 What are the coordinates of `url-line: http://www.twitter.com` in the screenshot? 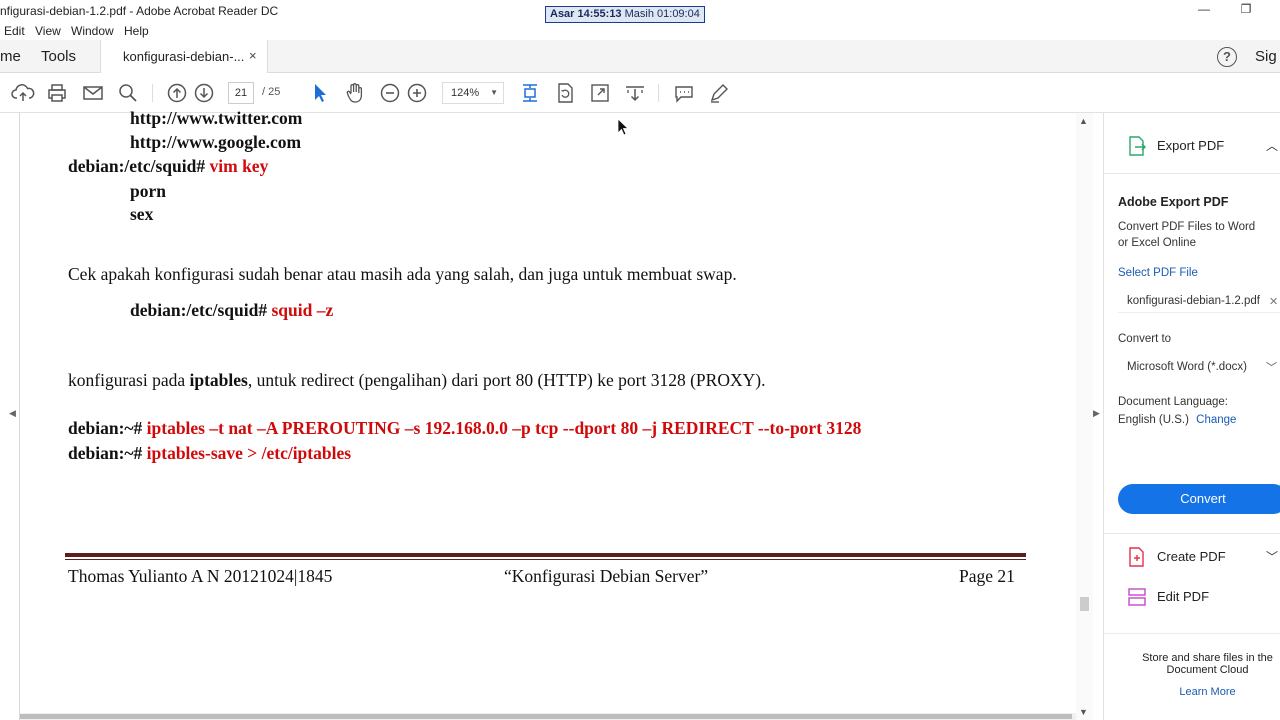 It's located at (216, 118).